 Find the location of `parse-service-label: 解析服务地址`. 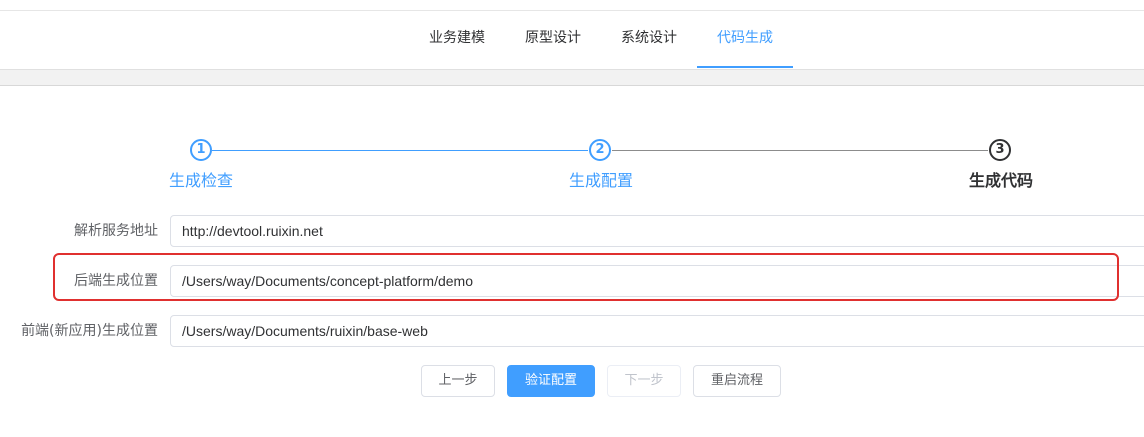

parse-service-label: 解析服务地址 is located at coordinates (116, 231).